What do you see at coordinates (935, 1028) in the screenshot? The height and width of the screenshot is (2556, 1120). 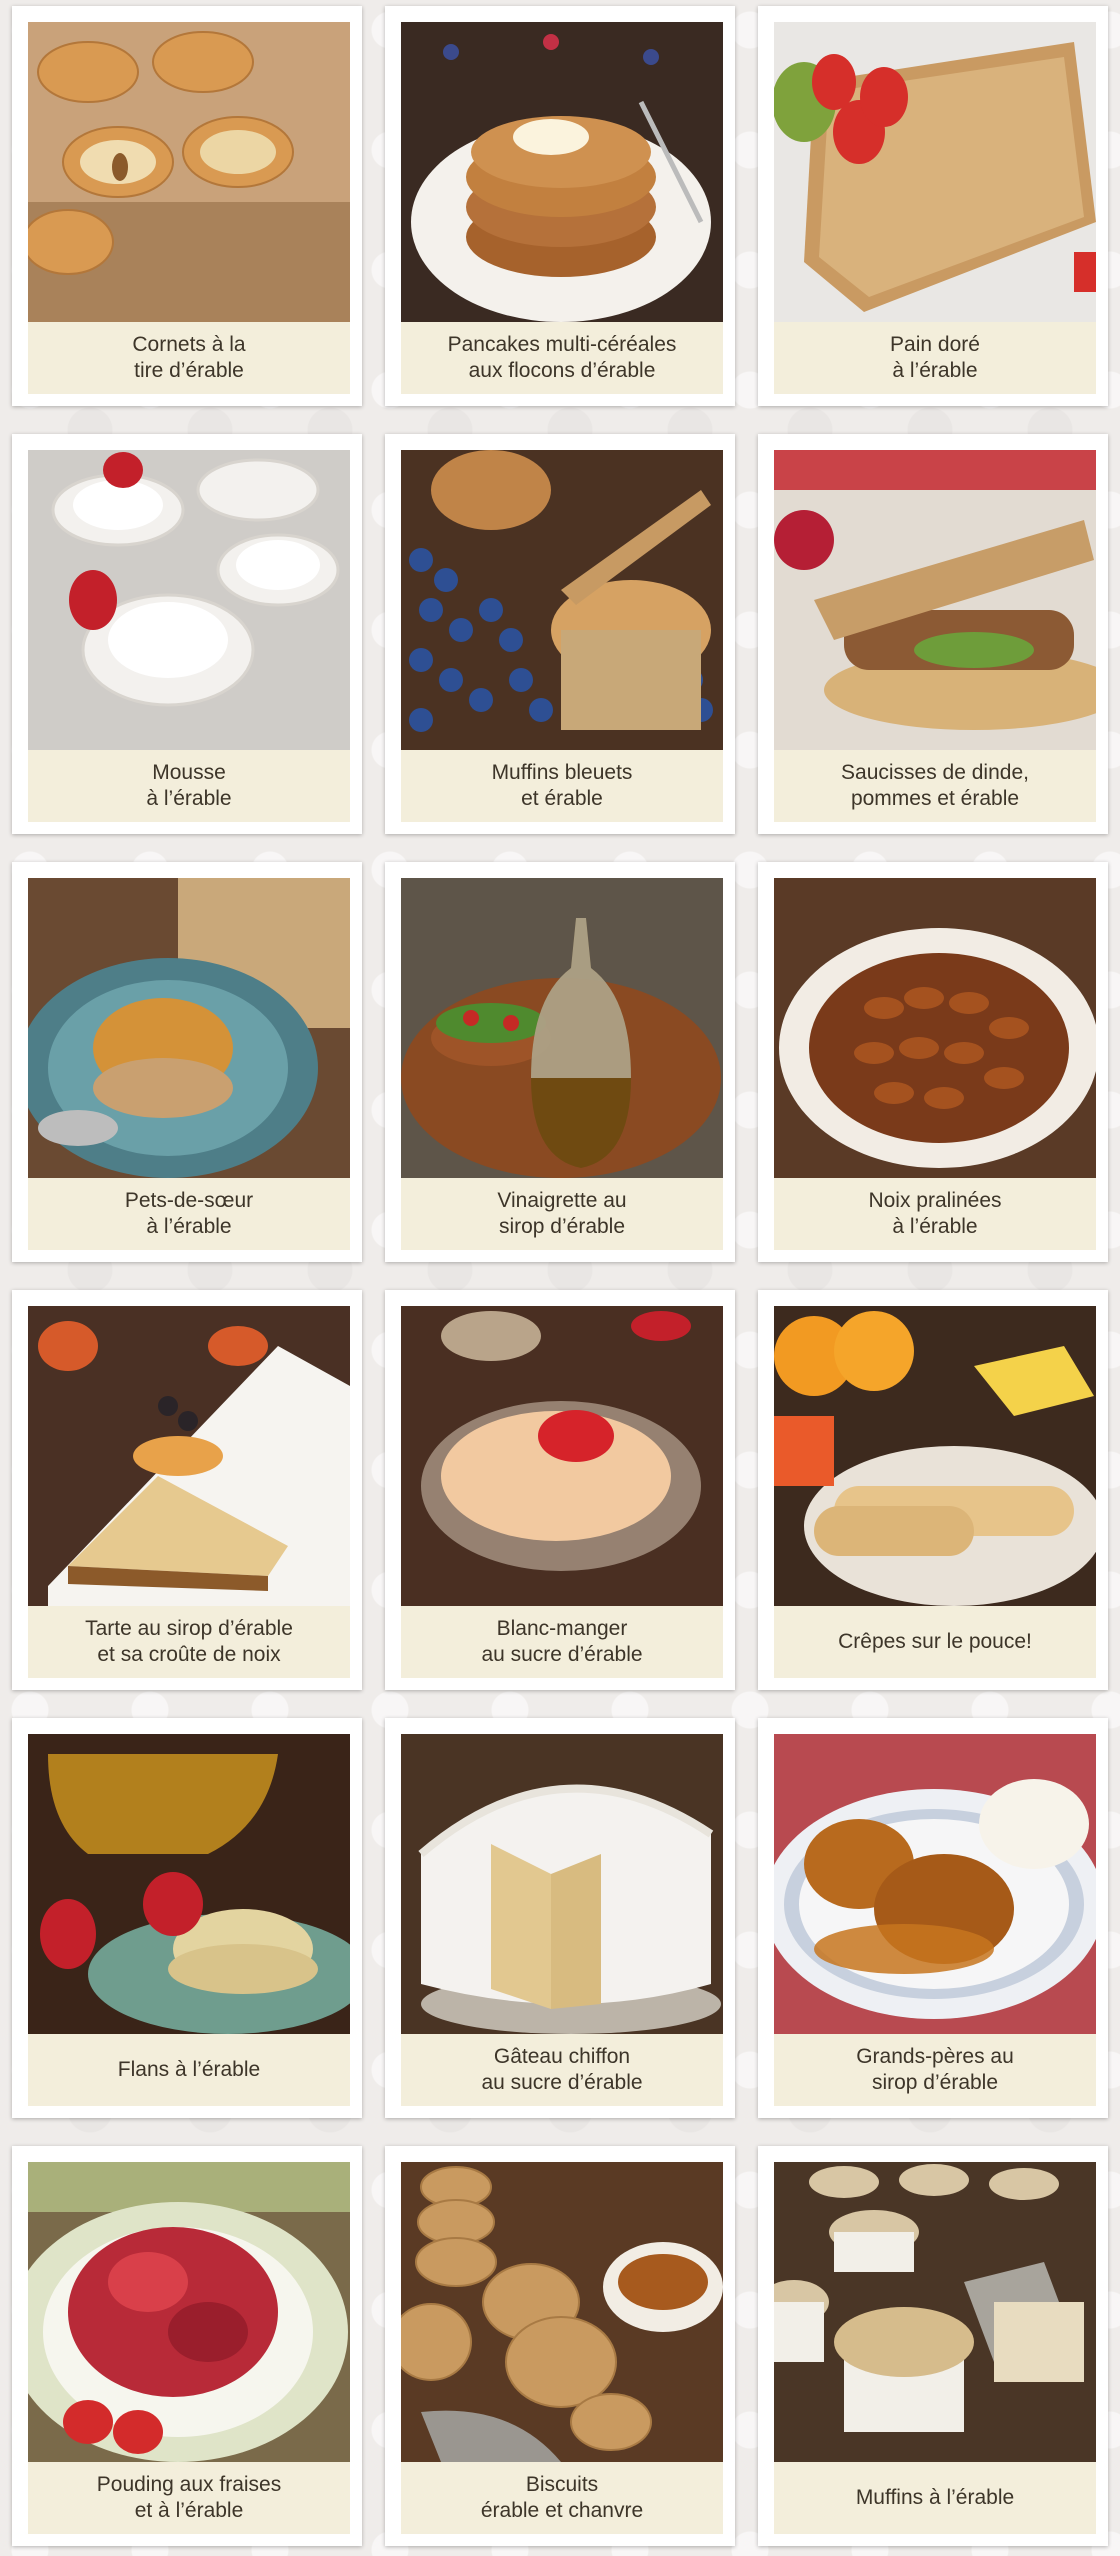 I see `praline-nuts-photo` at bounding box center [935, 1028].